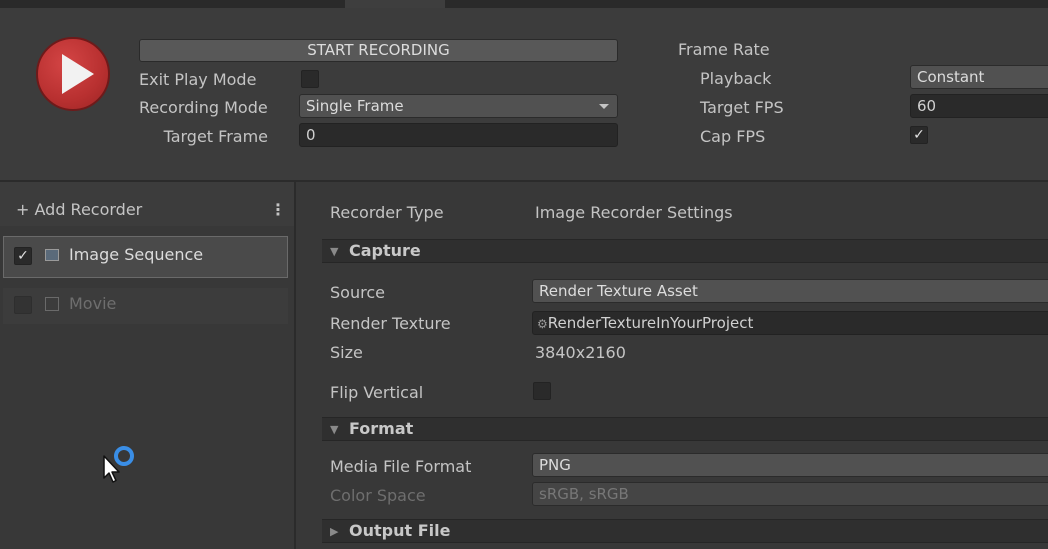 This screenshot has width=1048, height=549. I want to click on recorder-type-label: Recorder Type, so click(387, 212).